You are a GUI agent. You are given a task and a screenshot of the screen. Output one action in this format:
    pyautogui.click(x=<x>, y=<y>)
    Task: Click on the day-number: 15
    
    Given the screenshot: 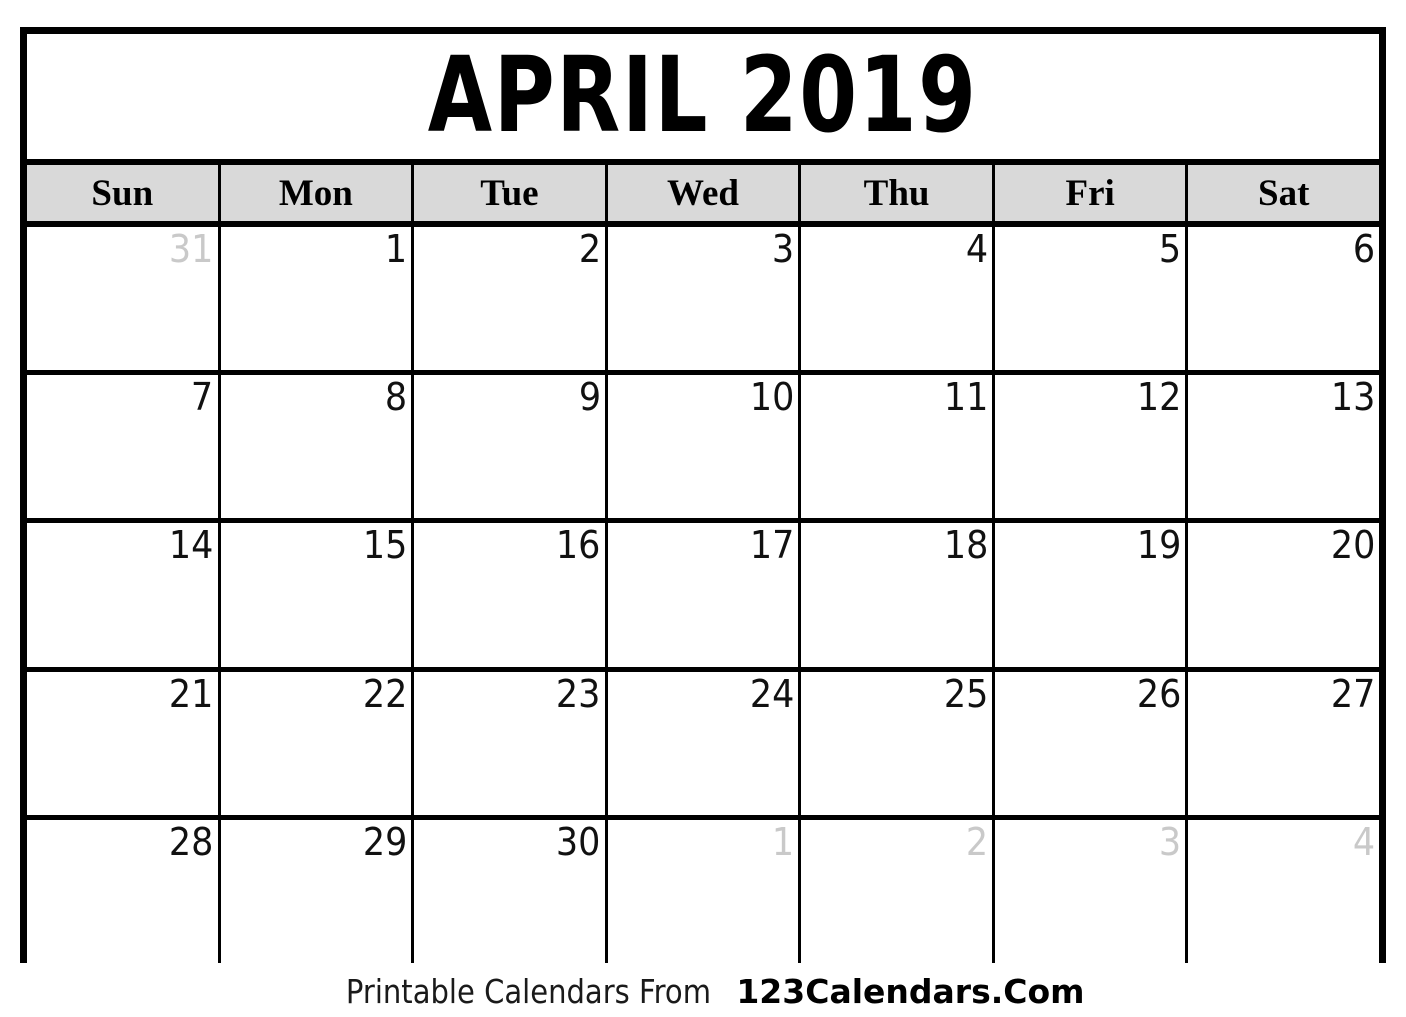 What is the action you would take?
    pyautogui.click(x=385, y=545)
    